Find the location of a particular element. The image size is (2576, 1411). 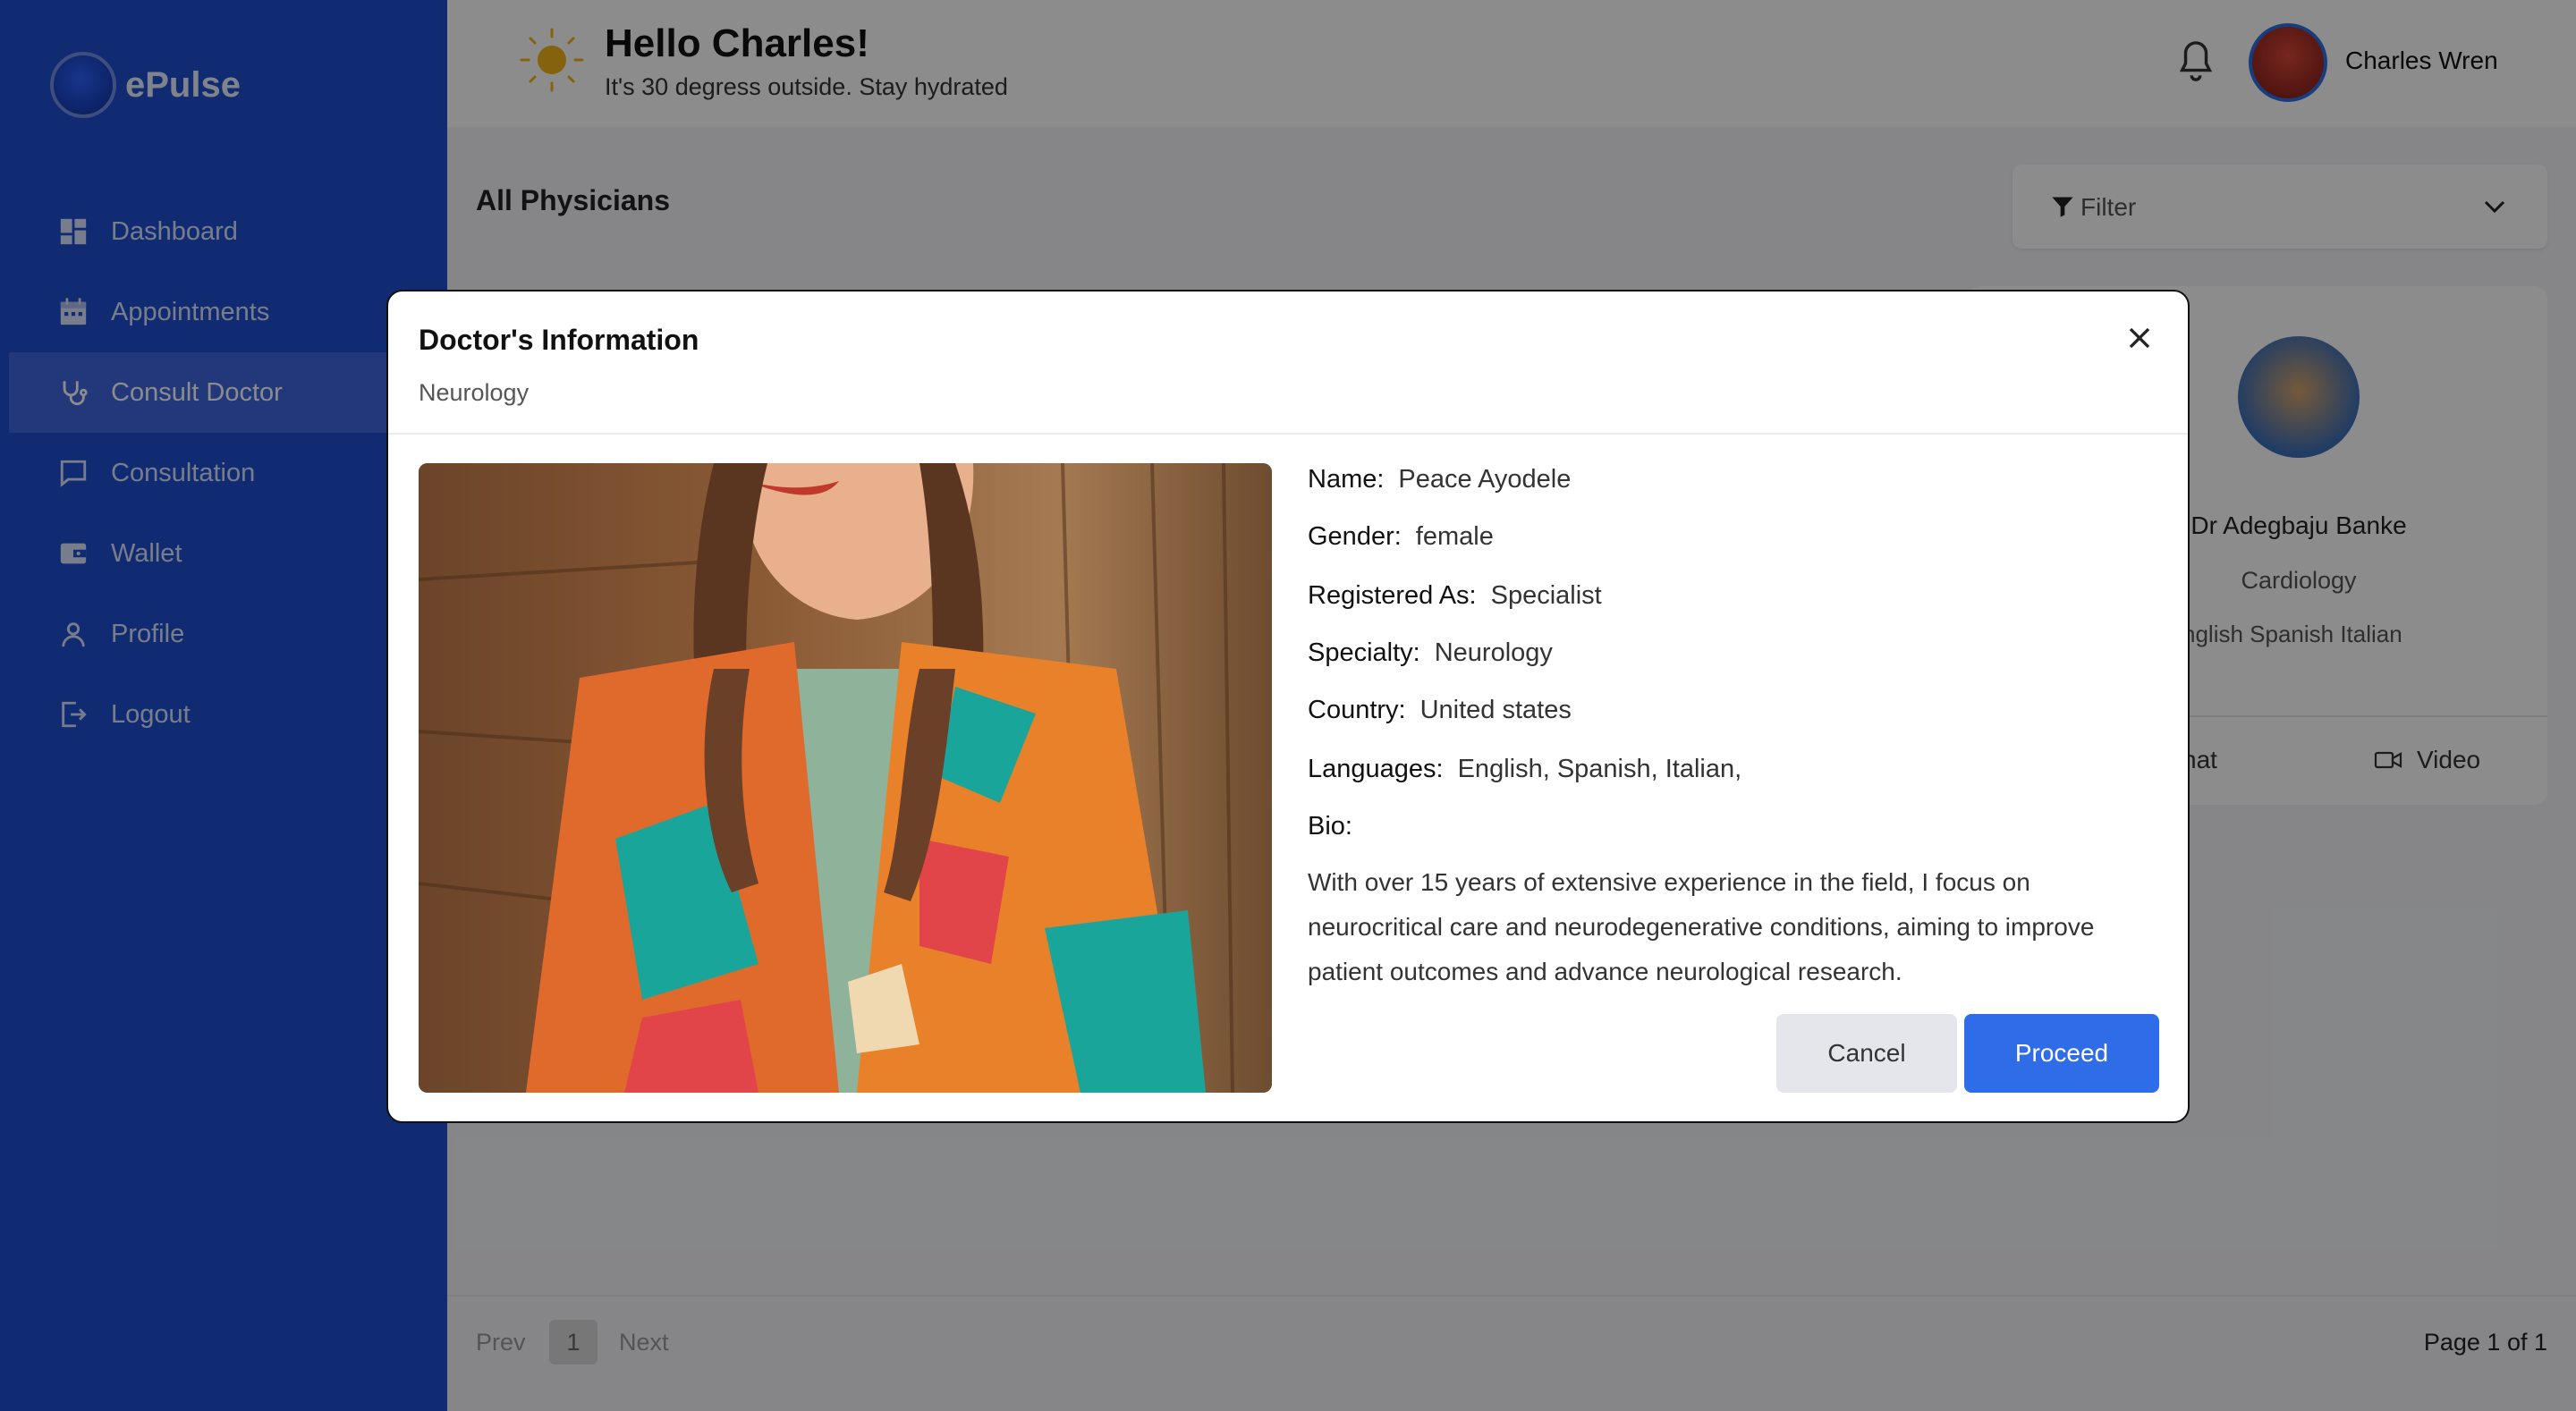

detail-registered-as: Registered As: Specialist is located at coordinates (1455, 596).